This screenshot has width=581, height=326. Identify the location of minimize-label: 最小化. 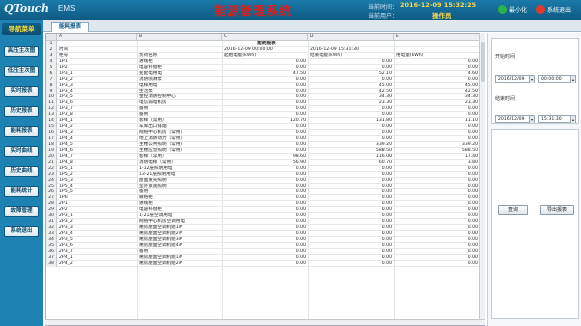
(518, 10).